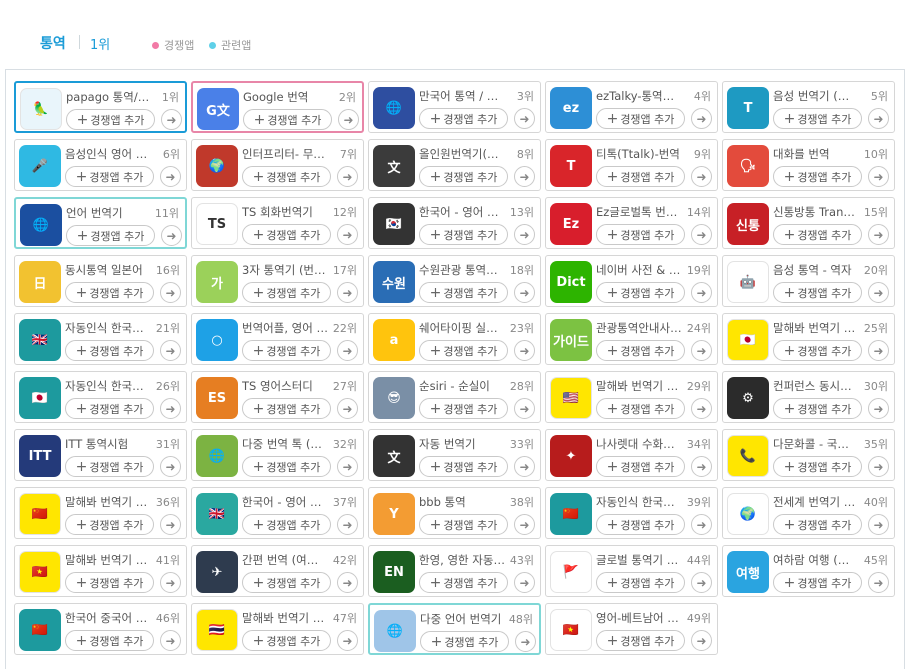 The height and width of the screenshot is (669, 910). What do you see at coordinates (639, 386) in the screenshot?
I see `app-name: 말해봐 번역기 영어` at bounding box center [639, 386].